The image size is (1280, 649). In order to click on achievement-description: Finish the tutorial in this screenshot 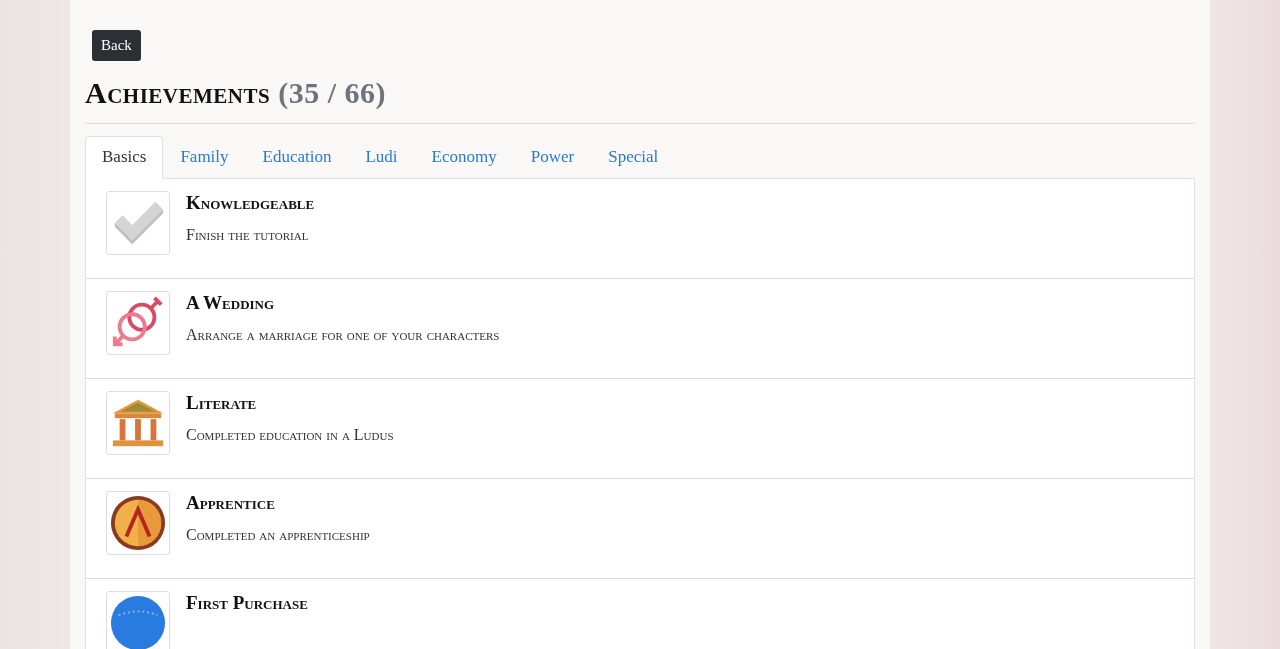, I will do `click(248, 235)`.